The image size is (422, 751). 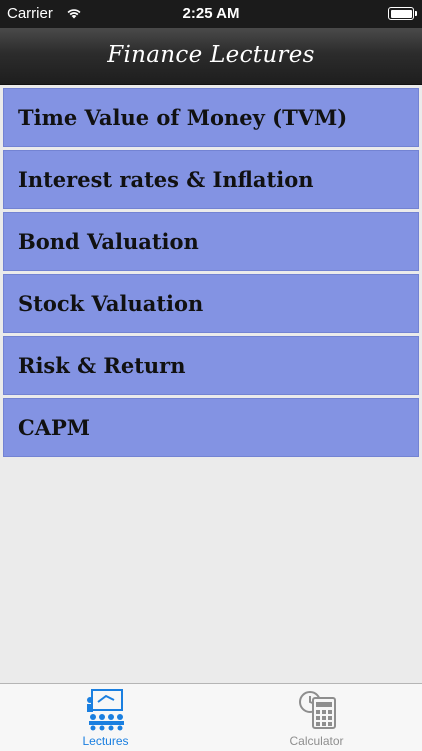 I want to click on lecture-item-label: Time Value of Money (TVM), so click(x=183, y=117).